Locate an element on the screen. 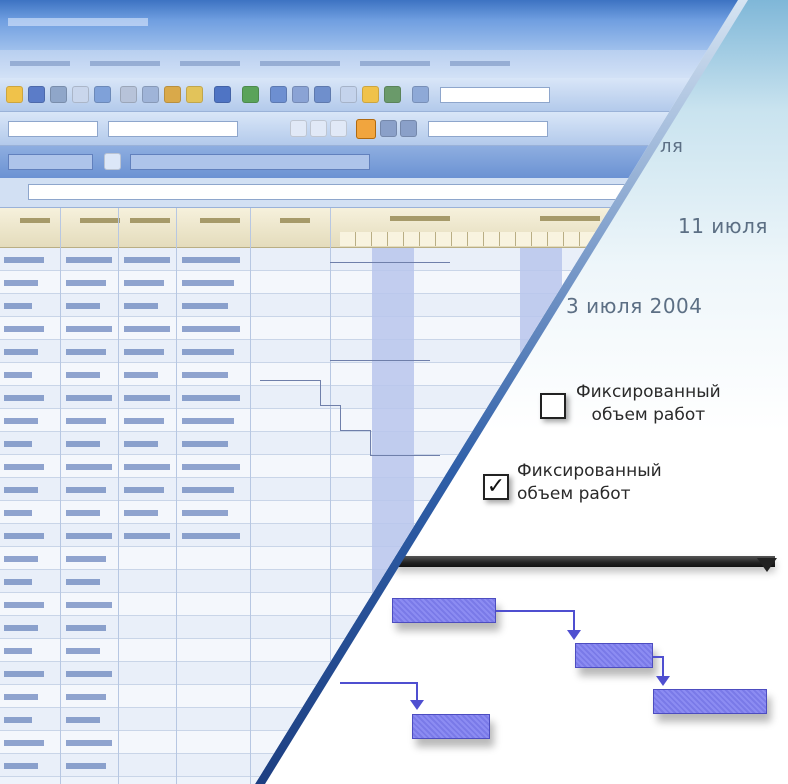 The height and width of the screenshot is (784, 788). paste-icon is located at coordinates (172, 94).